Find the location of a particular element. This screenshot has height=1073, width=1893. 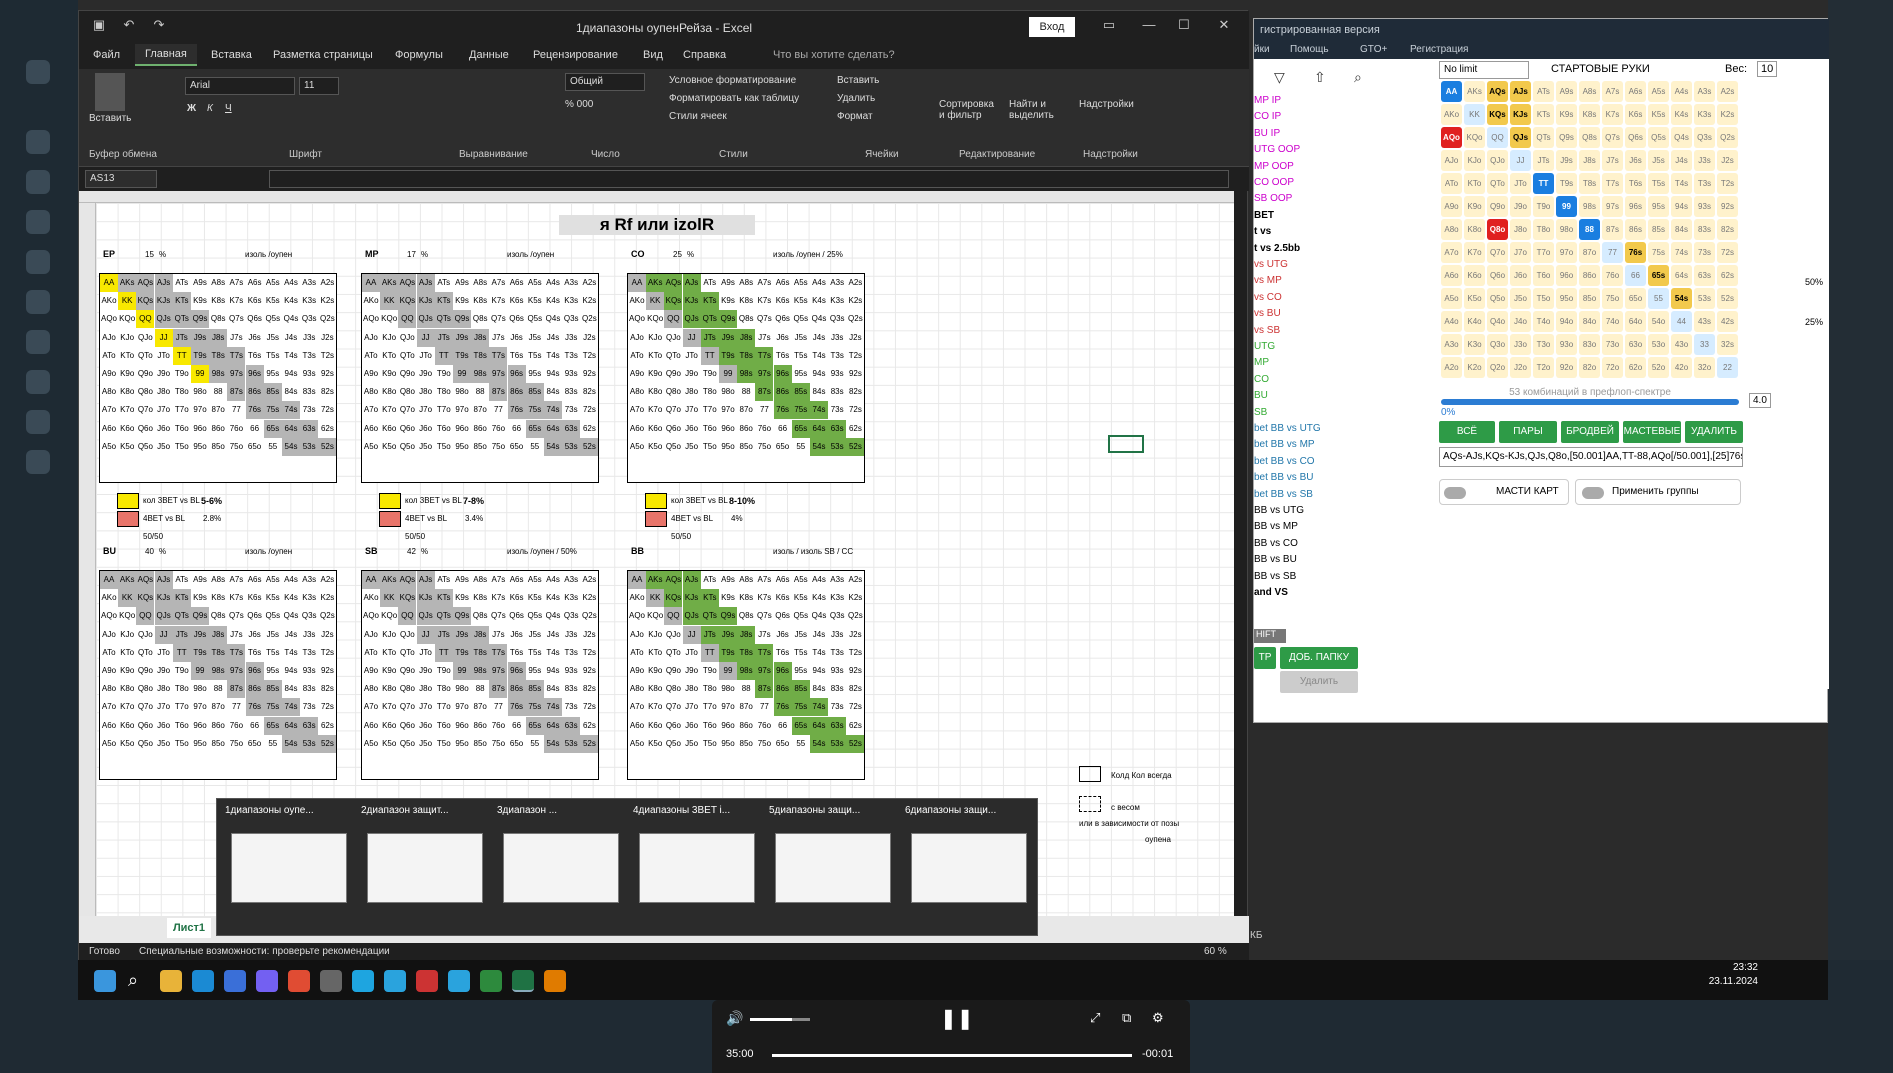

range-list-item: BB vs CO is located at coordinates (1276, 543).